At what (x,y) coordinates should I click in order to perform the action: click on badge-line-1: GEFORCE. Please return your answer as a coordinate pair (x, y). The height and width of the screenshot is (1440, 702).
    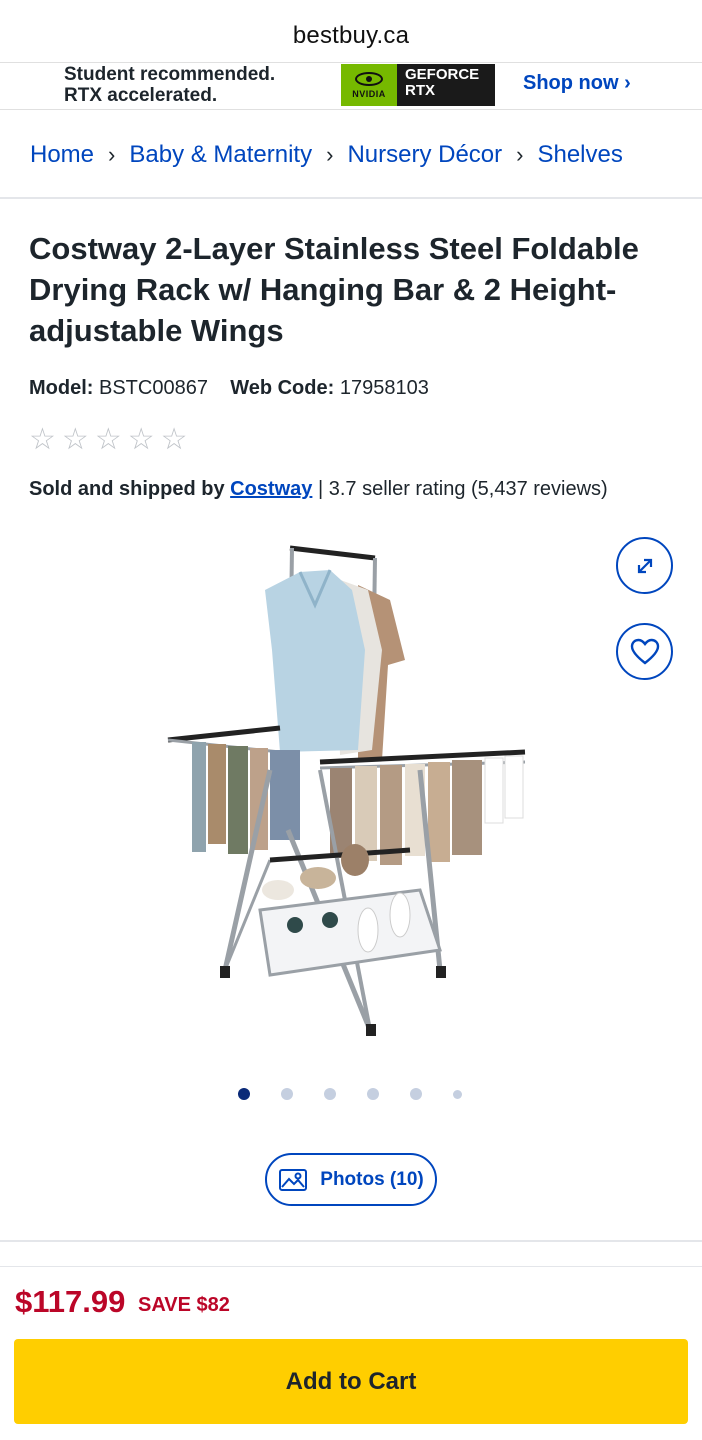
    Looking at the image, I should click on (442, 74).